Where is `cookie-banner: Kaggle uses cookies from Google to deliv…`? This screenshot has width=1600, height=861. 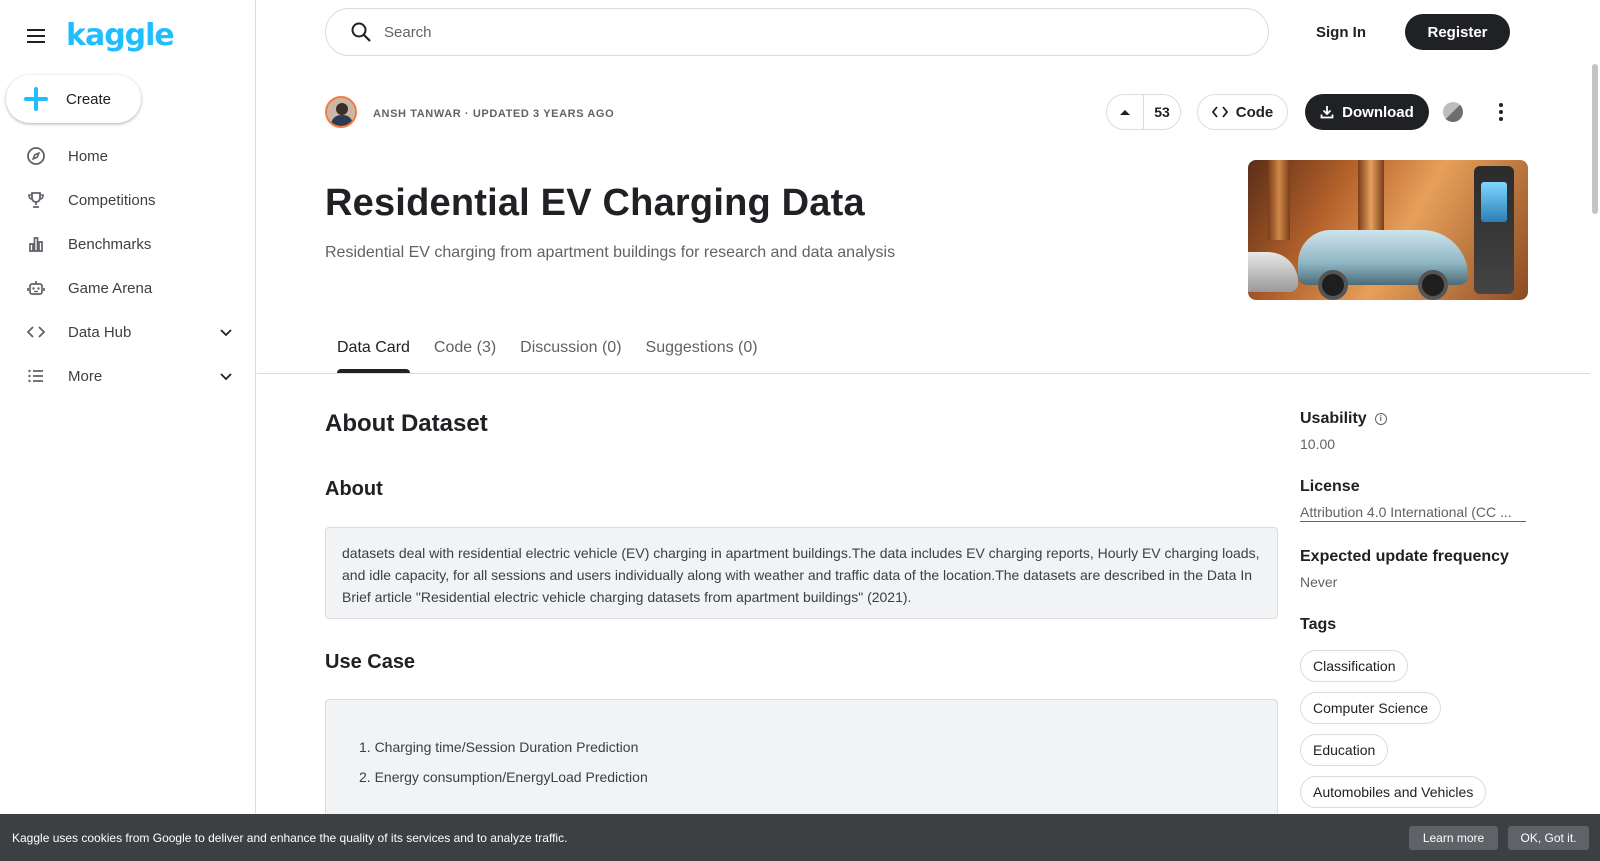
cookie-banner: Kaggle uses cookies from Google to deliv… is located at coordinates (800, 837).